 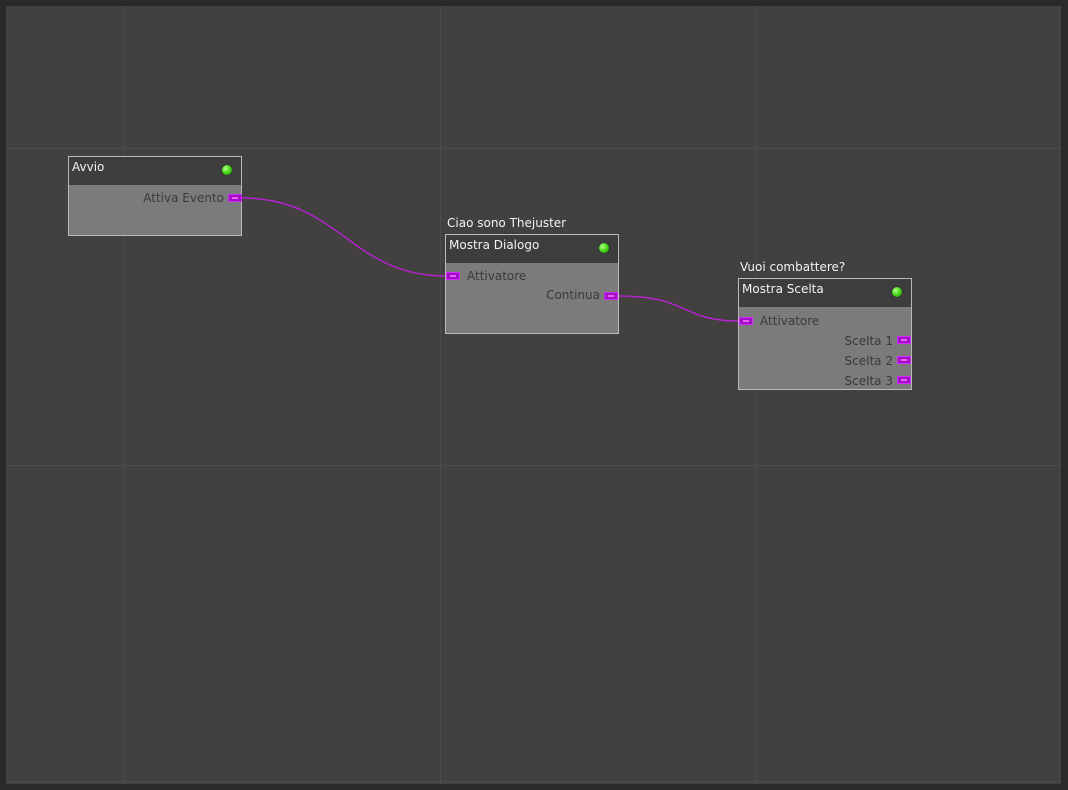 What do you see at coordinates (783, 289) in the screenshot?
I see `node-title: Mostra Scelta` at bounding box center [783, 289].